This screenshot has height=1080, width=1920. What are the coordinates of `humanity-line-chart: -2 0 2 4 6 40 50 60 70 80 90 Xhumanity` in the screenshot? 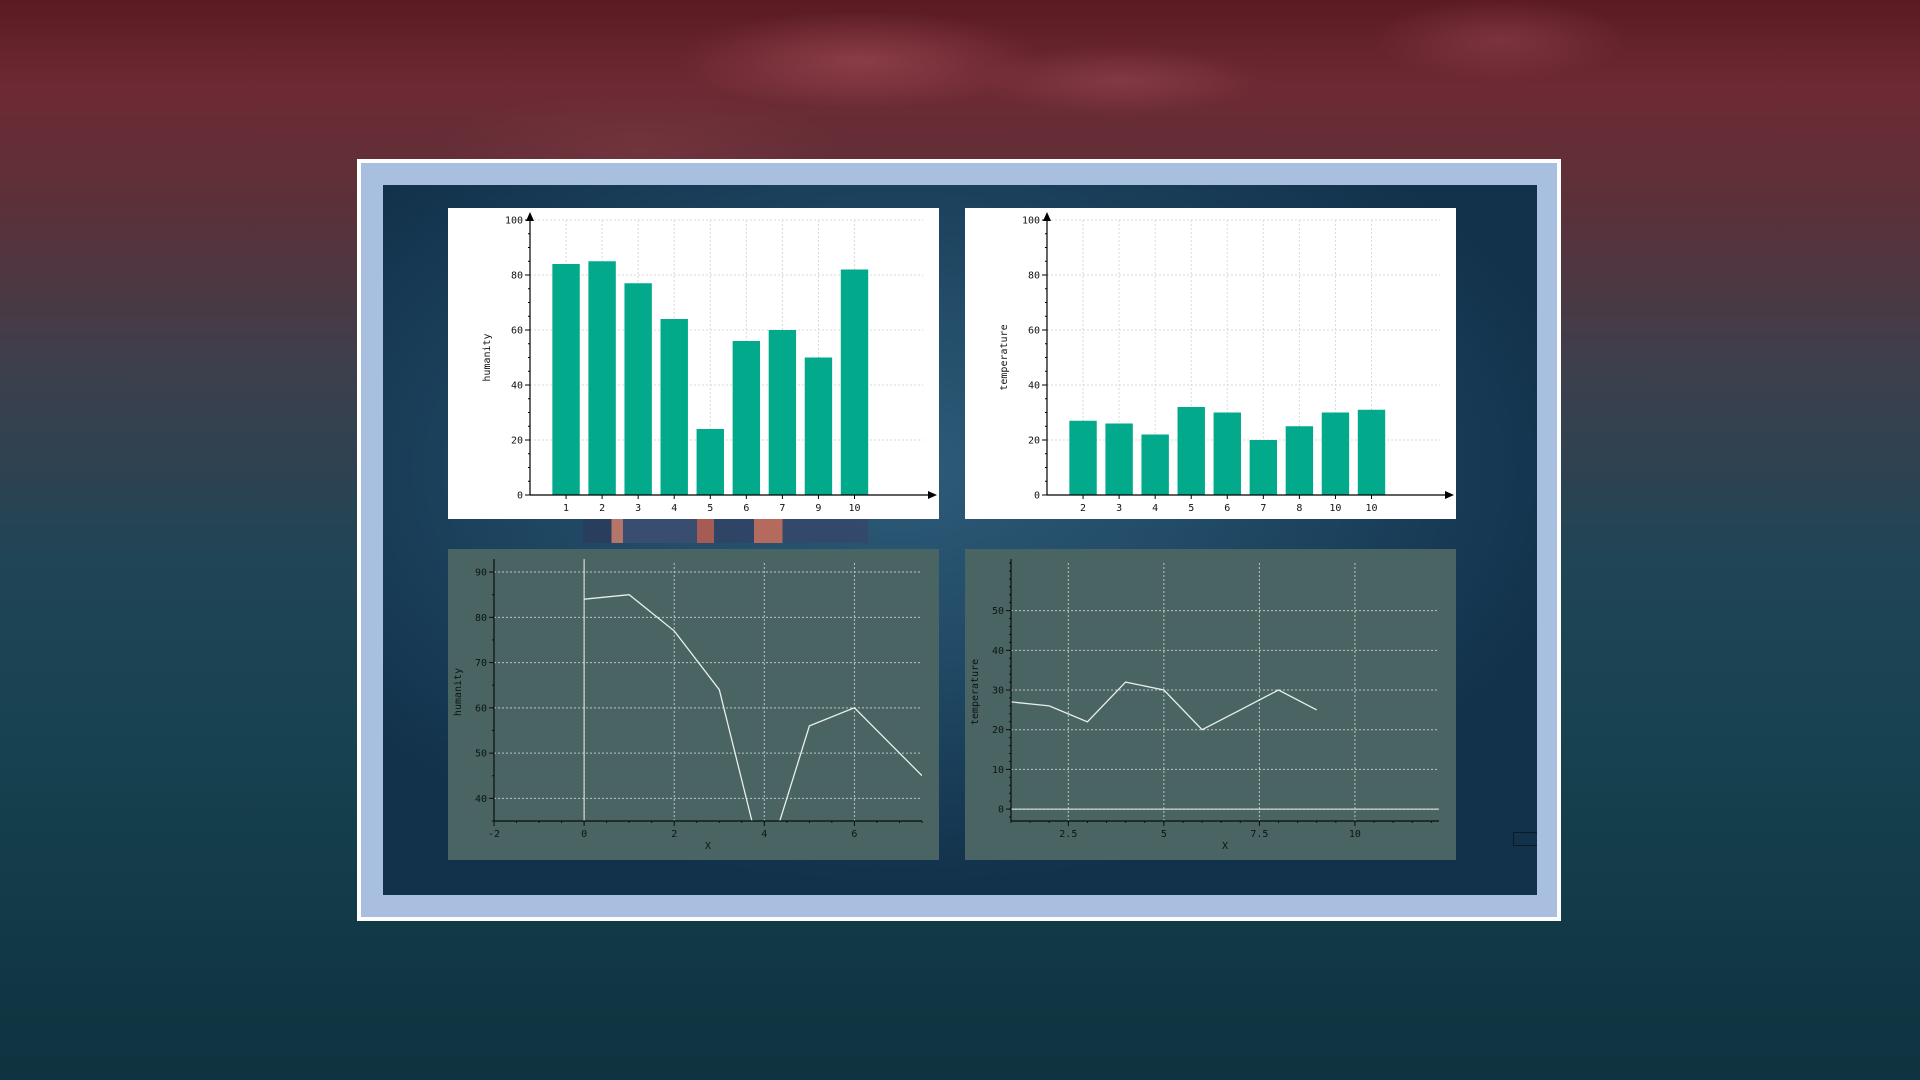 It's located at (693, 704).